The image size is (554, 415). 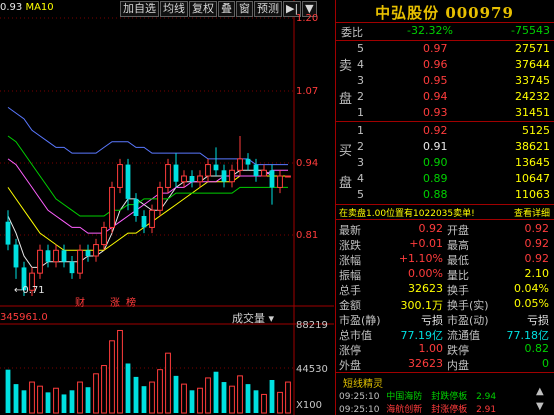 What do you see at coordinates (444, 147) in the screenshot?
I see `buy-order-row: 2 0.91 38621` at bounding box center [444, 147].